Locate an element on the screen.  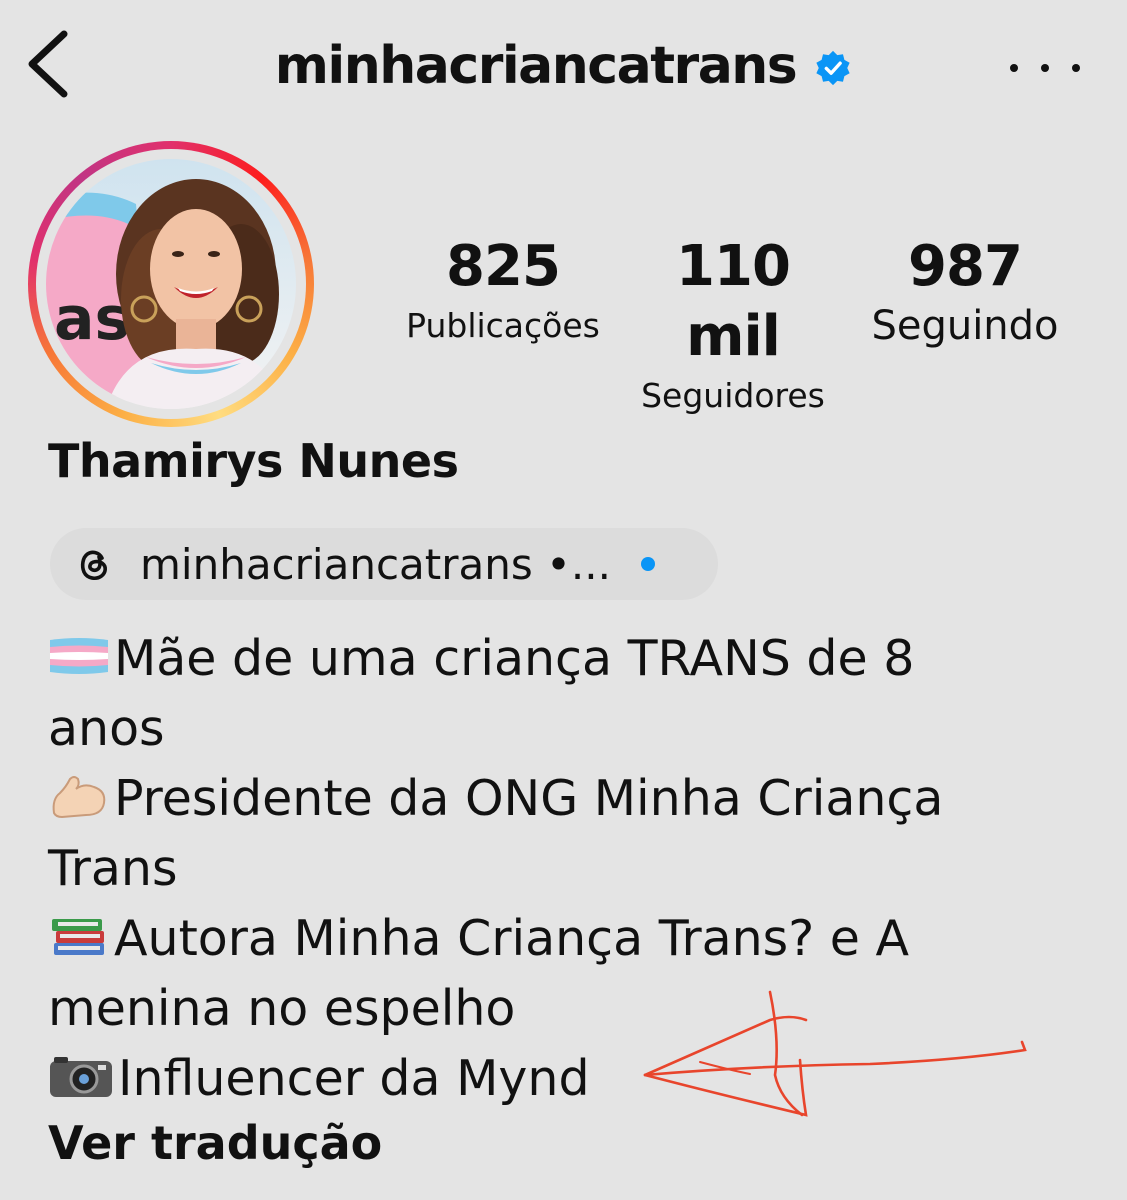
stat-following-label: Seguindo is located at coordinates (965, 326).